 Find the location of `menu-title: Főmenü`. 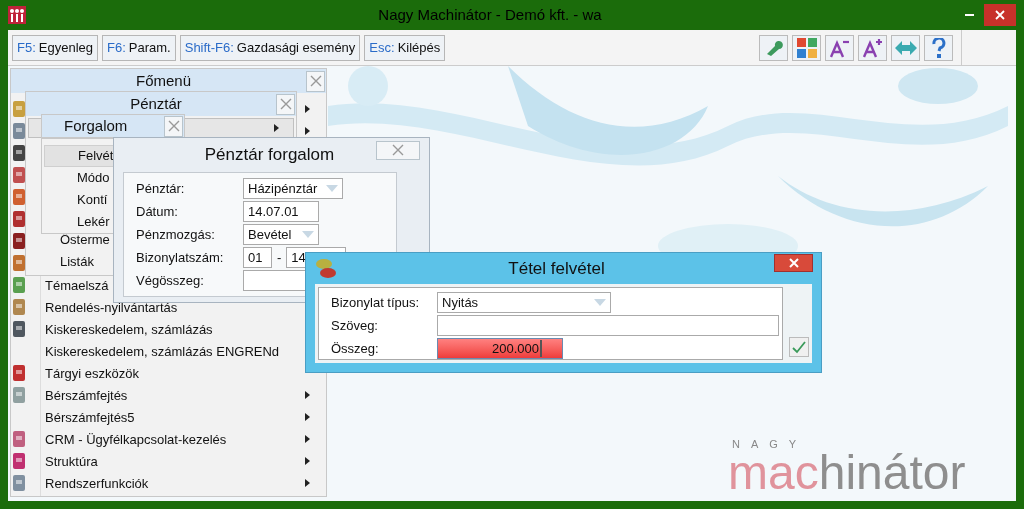

menu-title: Főmenü is located at coordinates (163, 80).